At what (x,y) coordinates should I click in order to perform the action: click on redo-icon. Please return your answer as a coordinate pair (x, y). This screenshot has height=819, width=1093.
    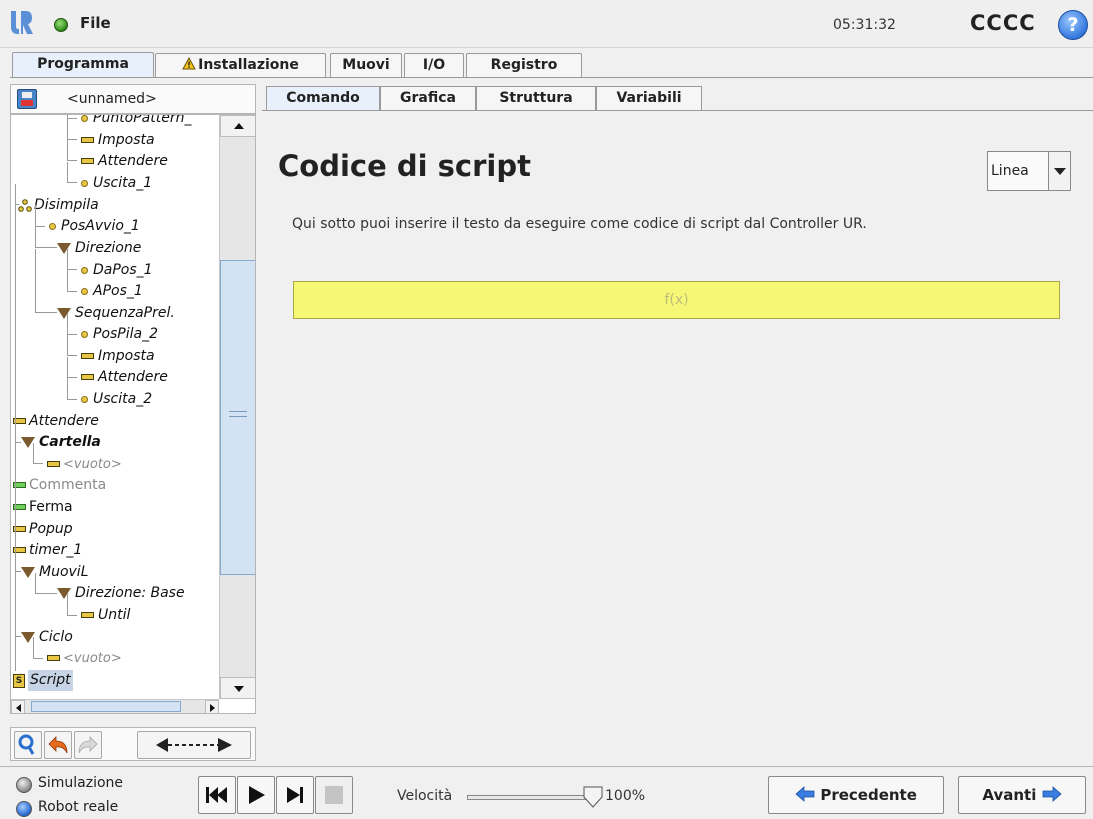
    Looking at the image, I should click on (88, 745).